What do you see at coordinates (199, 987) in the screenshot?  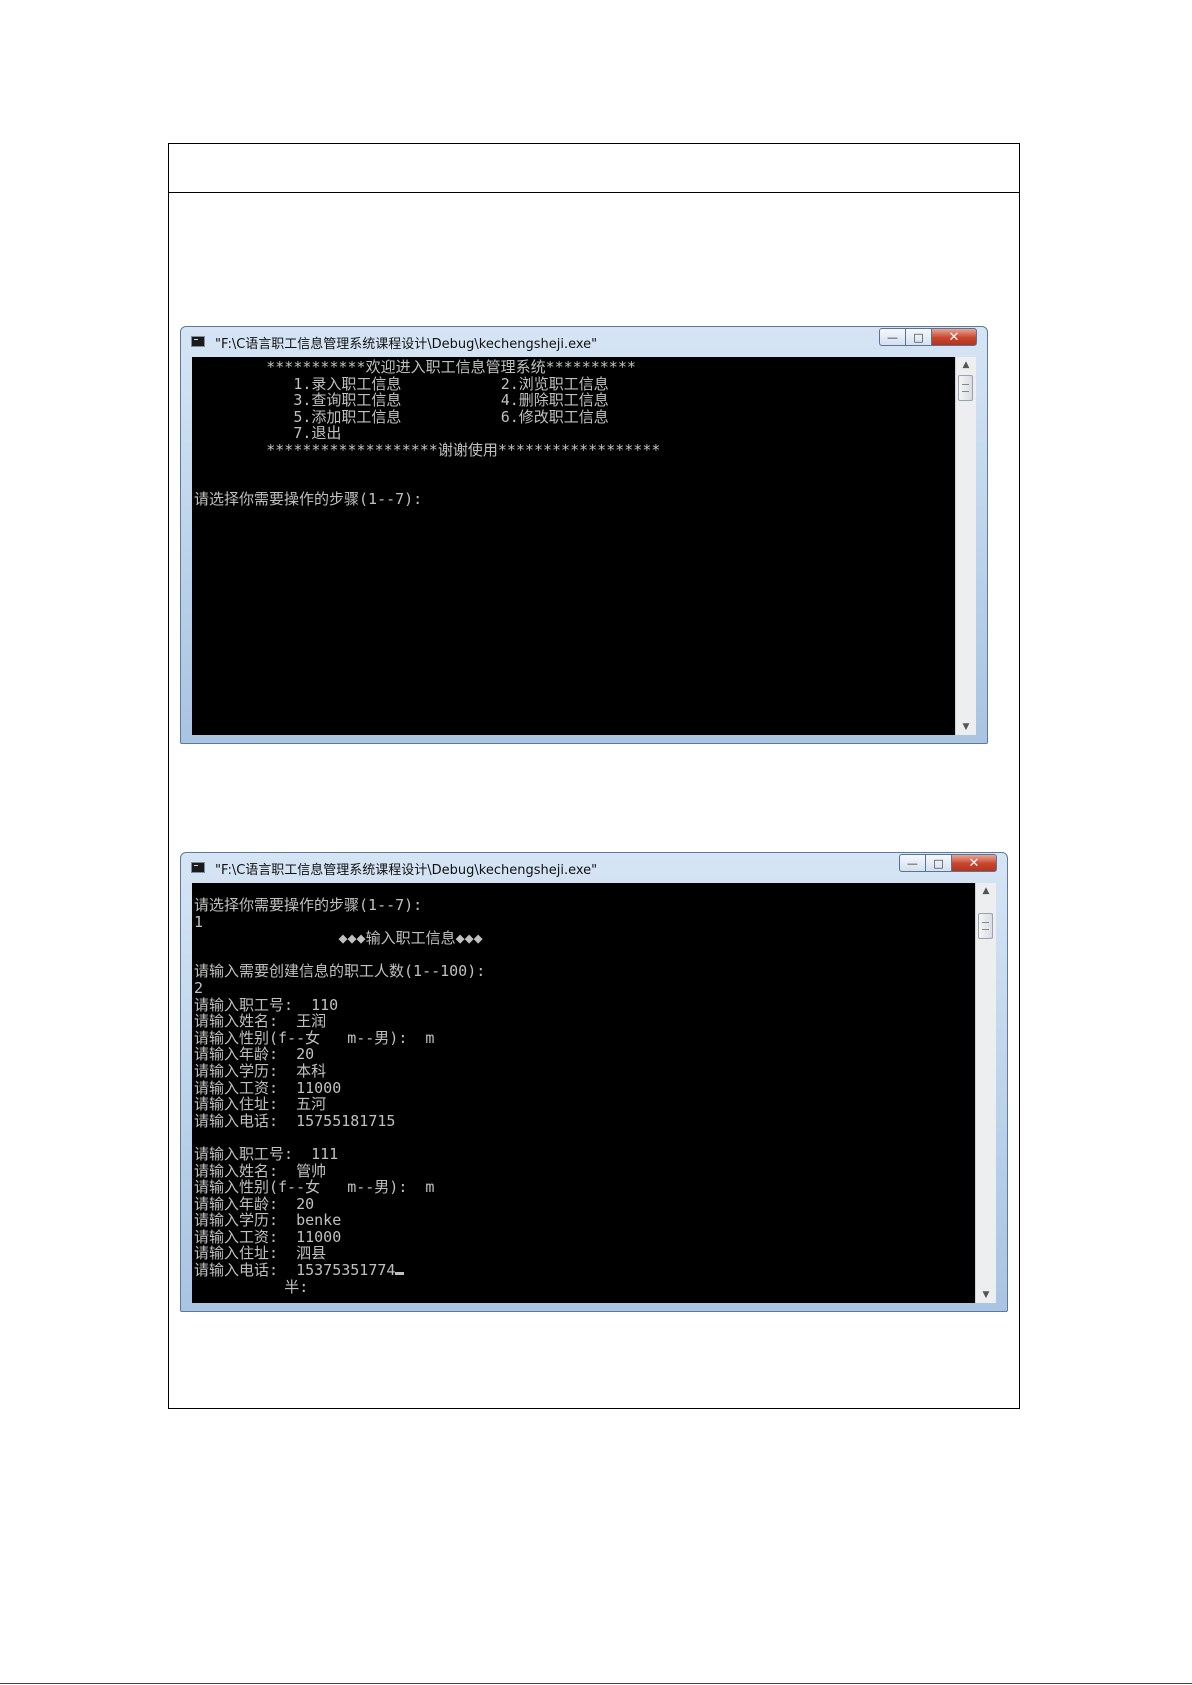 I see `console-line: 2` at bounding box center [199, 987].